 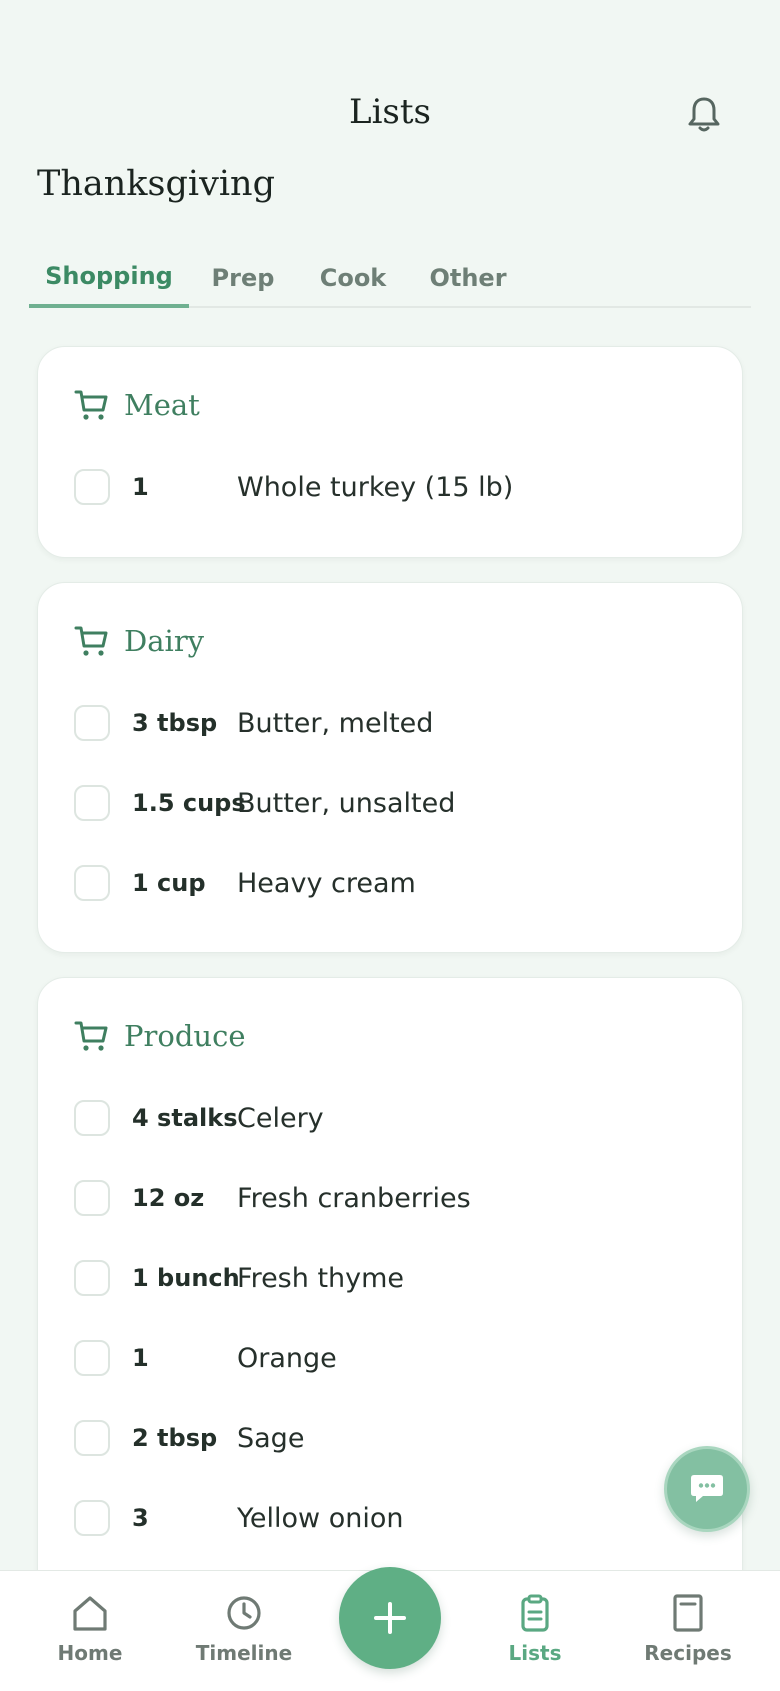 I want to click on section-header: Dairy, so click(x=139, y=641).